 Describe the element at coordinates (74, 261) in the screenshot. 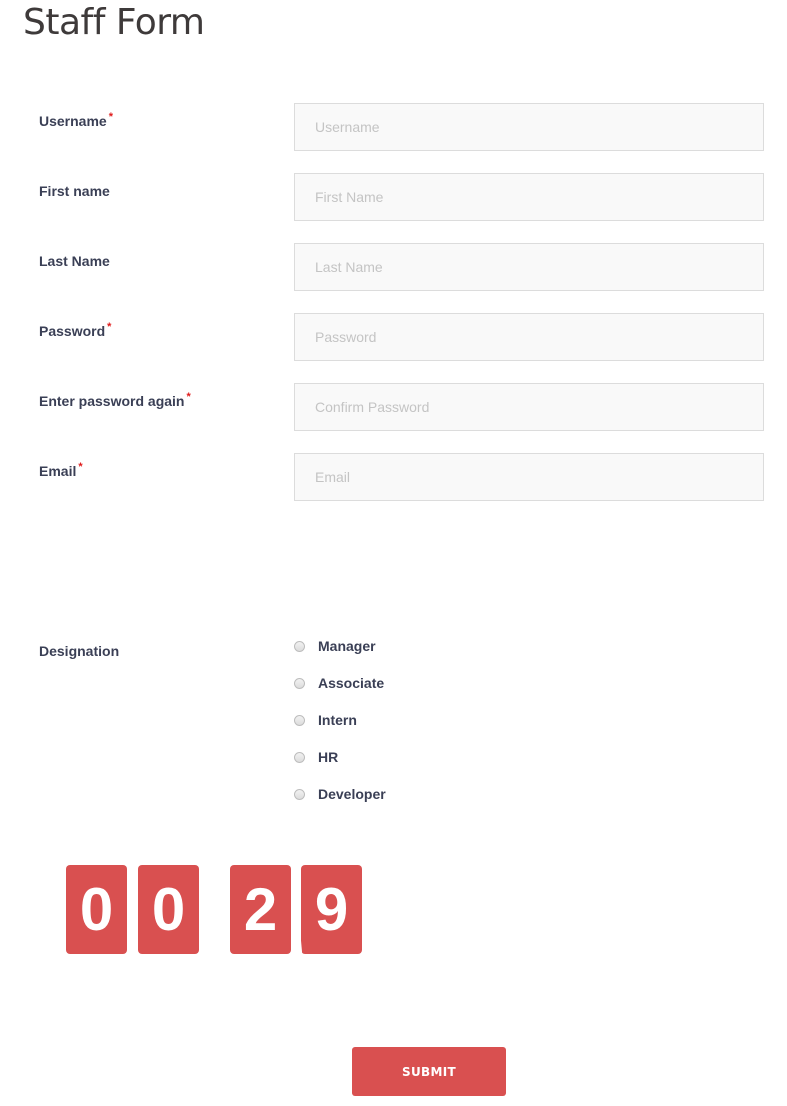

I see `last-name-label: Last Name` at that location.